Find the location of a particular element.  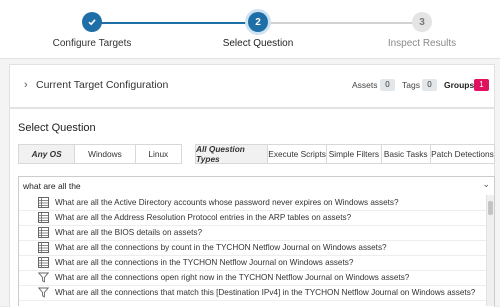

step-1-label: Configure Targets is located at coordinates (92, 43).